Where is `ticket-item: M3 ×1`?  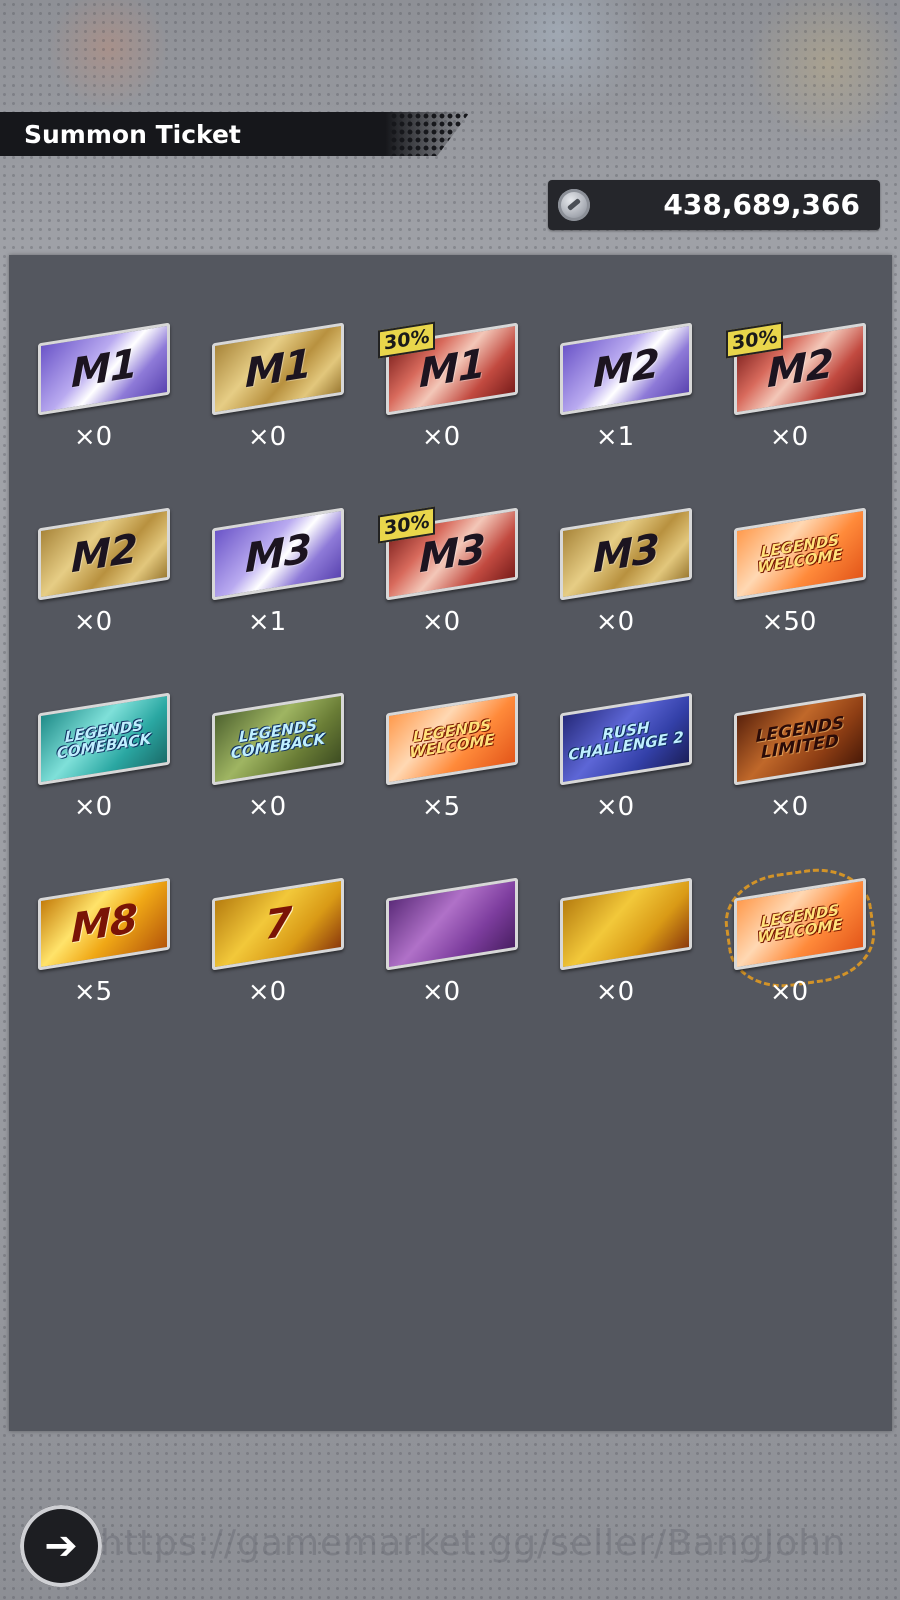 ticket-item: M3 ×1 is located at coordinates (279, 593).